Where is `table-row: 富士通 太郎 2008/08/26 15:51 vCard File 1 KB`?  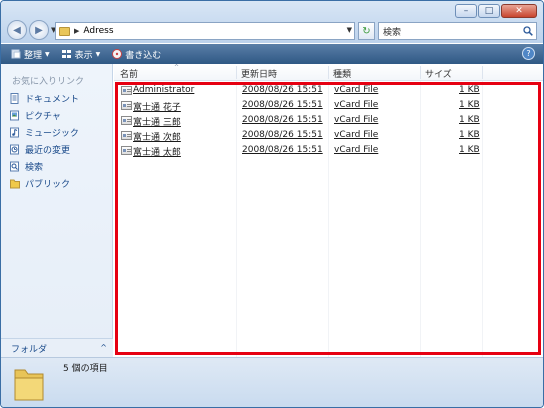
table-row: 富士通 太郎 2008/08/26 15:51 vCard File 1 KB is located at coordinates (328, 150).